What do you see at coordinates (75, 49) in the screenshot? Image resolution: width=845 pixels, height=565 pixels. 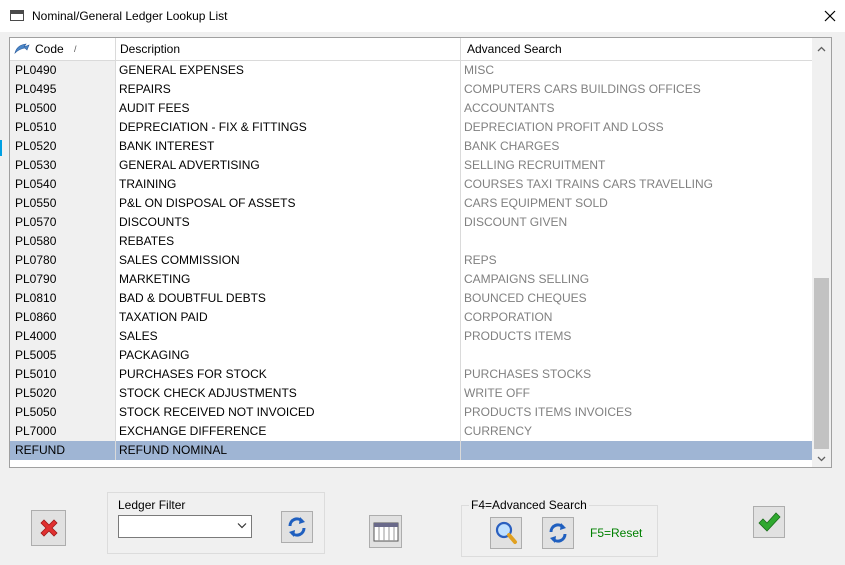 I see `sort-indicator: /` at bounding box center [75, 49].